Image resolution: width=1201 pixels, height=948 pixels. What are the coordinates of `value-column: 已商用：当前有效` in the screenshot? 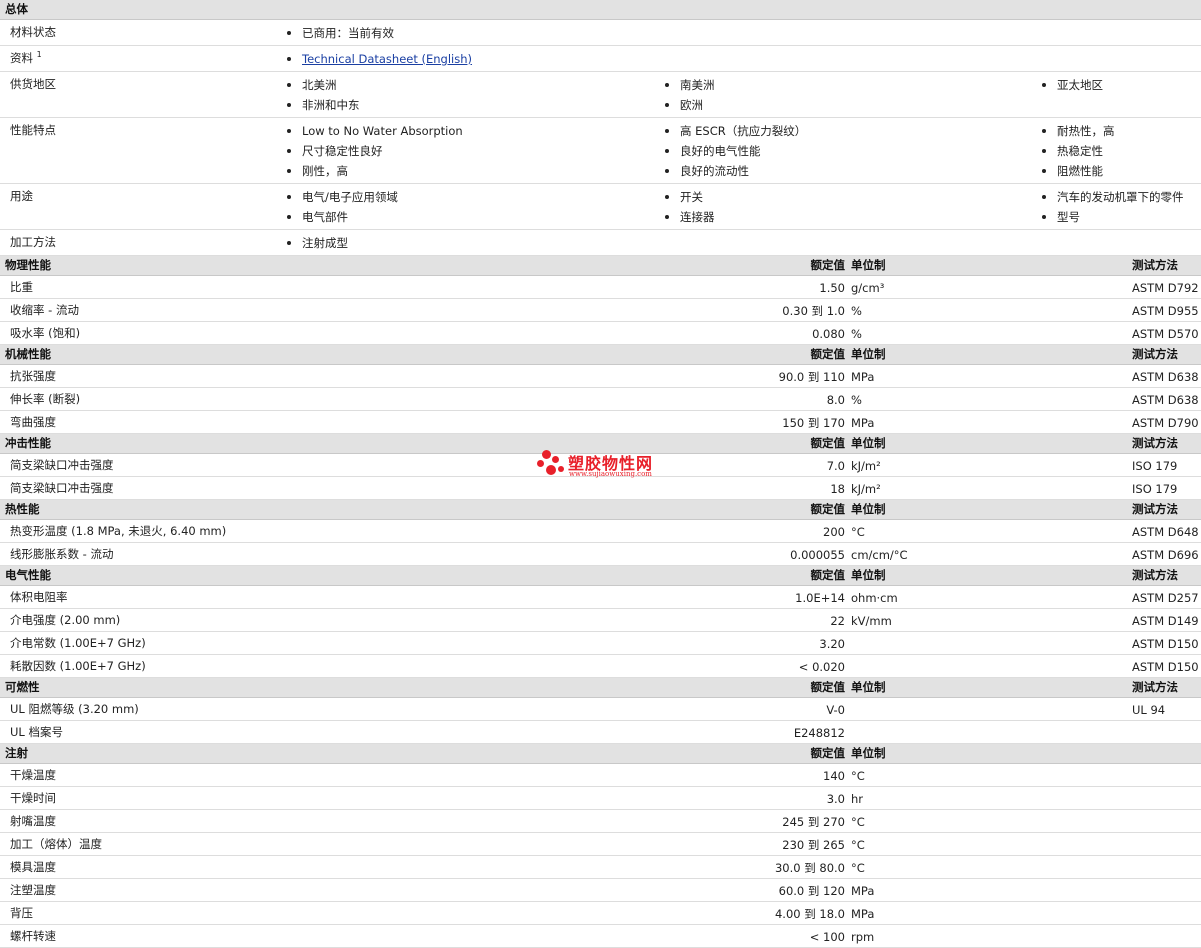 It's located at (340, 33).